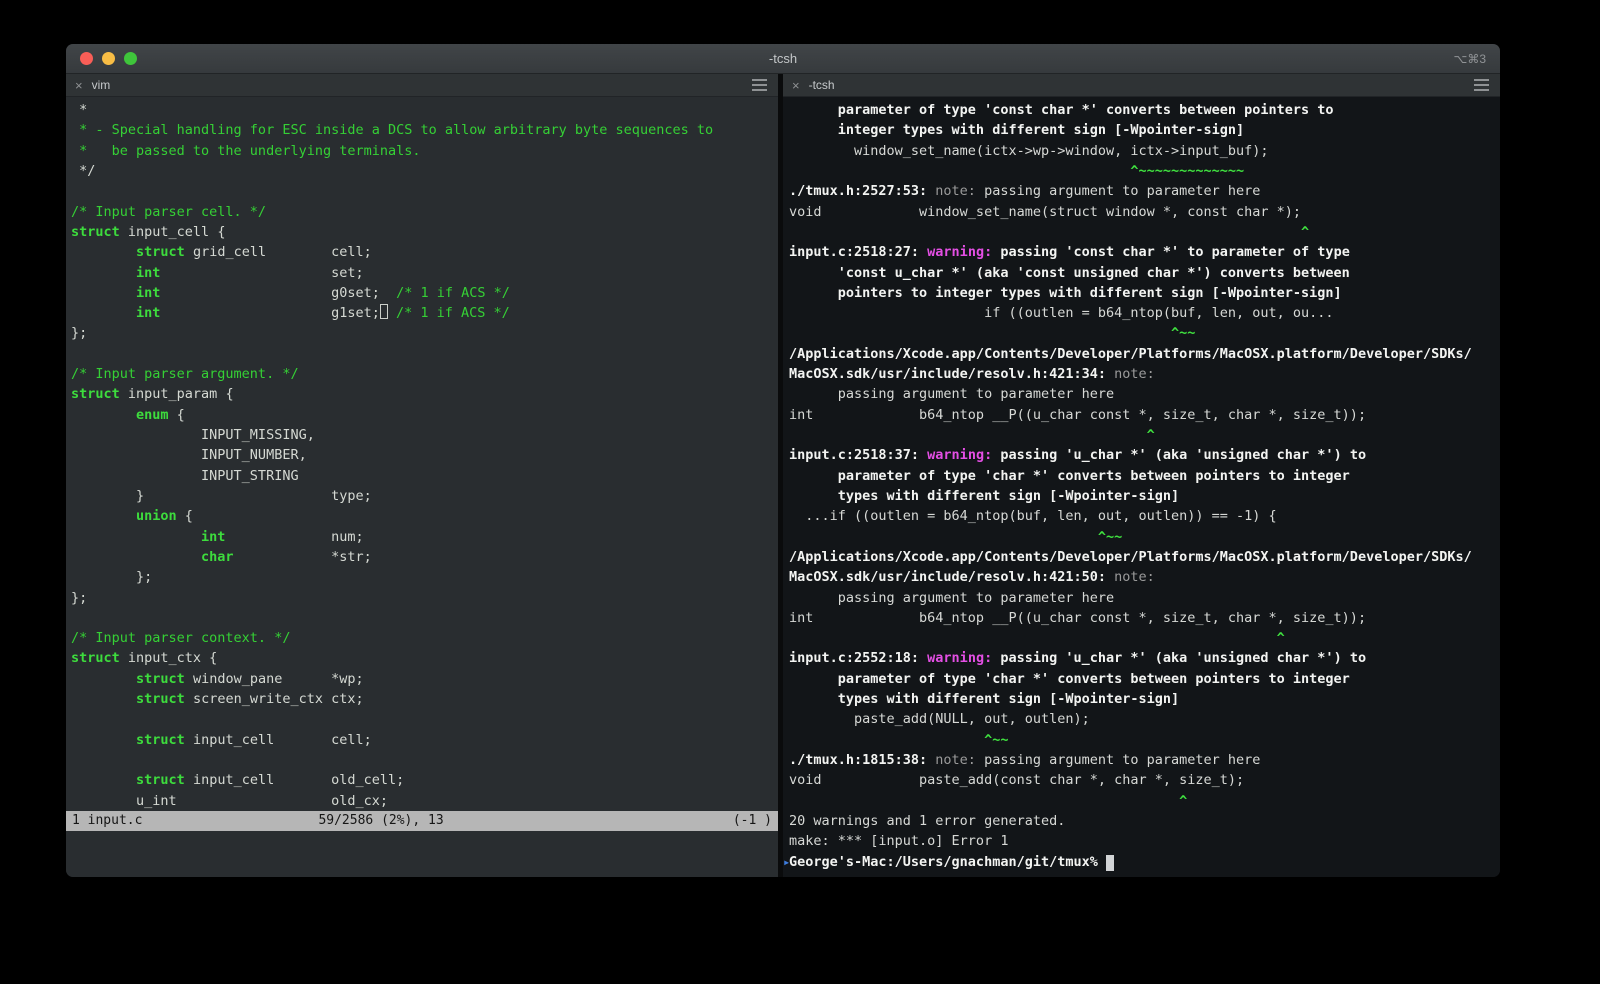 The width and height of the screenshot is (1600, 984). I want to click on terminal-line: INPUT_STRING, so click(185, 475).